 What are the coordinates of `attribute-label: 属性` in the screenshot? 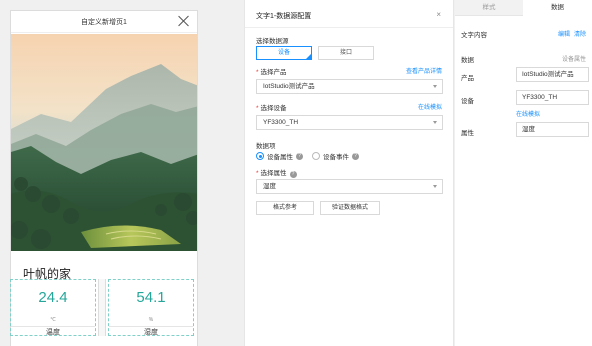 It's located at (467, 133).